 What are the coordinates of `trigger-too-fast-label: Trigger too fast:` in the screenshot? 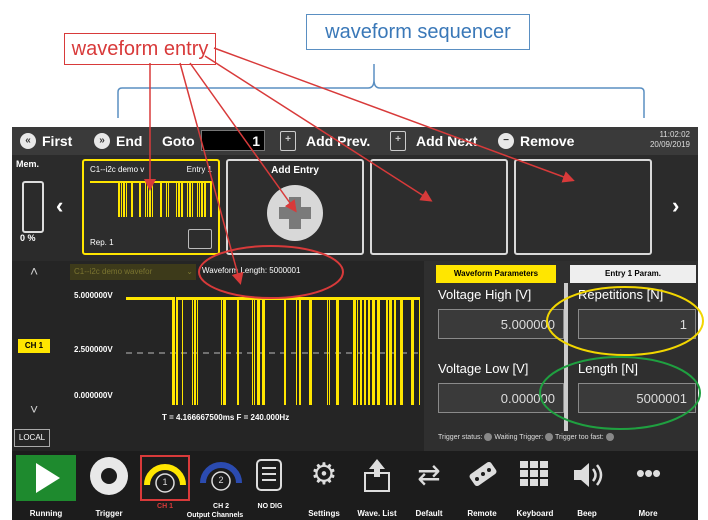 It's located at (579, 437).